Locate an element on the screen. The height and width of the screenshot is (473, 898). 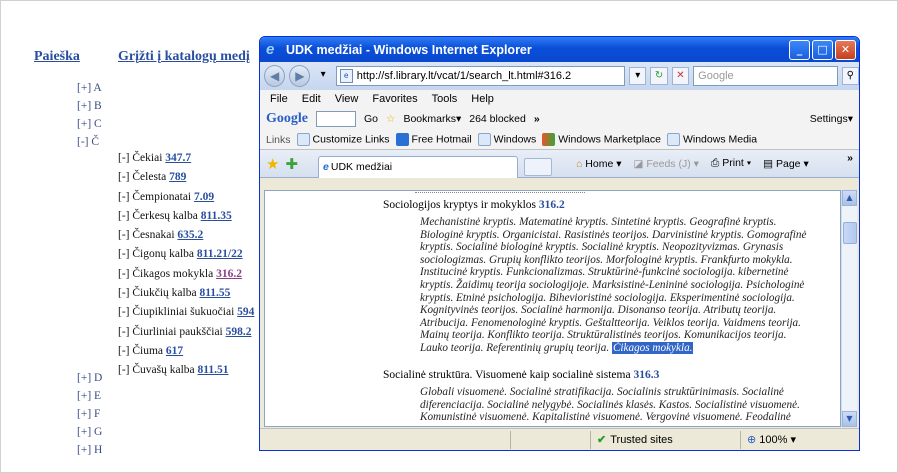
menu-favorites: Favorites is located at coordinates (394, 99).